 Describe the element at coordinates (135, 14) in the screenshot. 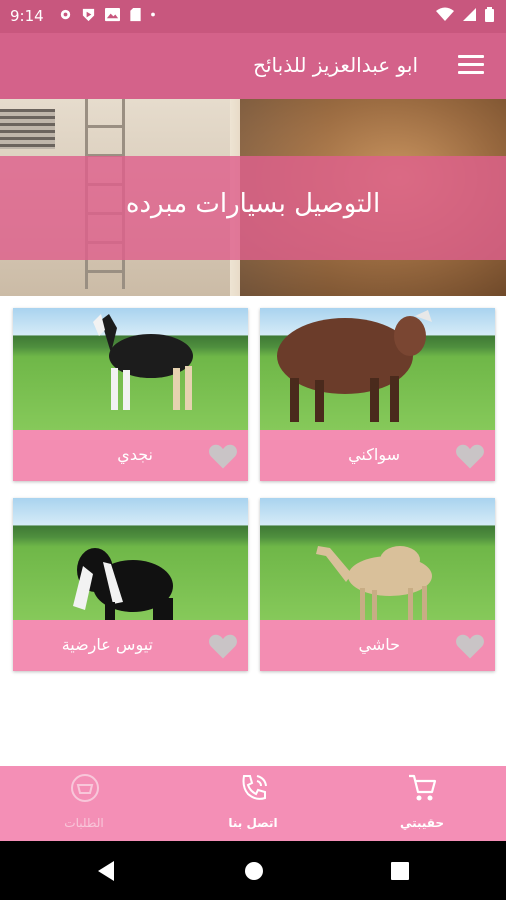

I see `sd-card-icon` at that location.